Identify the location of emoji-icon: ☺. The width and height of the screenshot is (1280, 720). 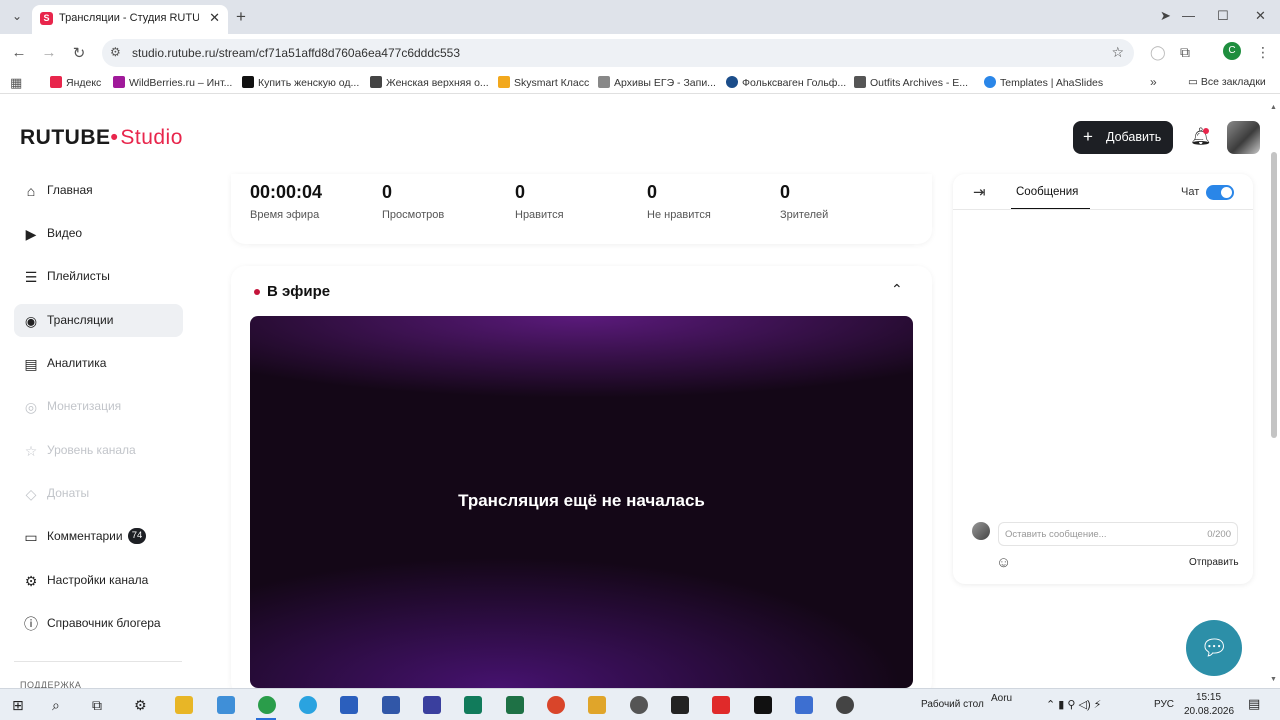
(1003, 562).